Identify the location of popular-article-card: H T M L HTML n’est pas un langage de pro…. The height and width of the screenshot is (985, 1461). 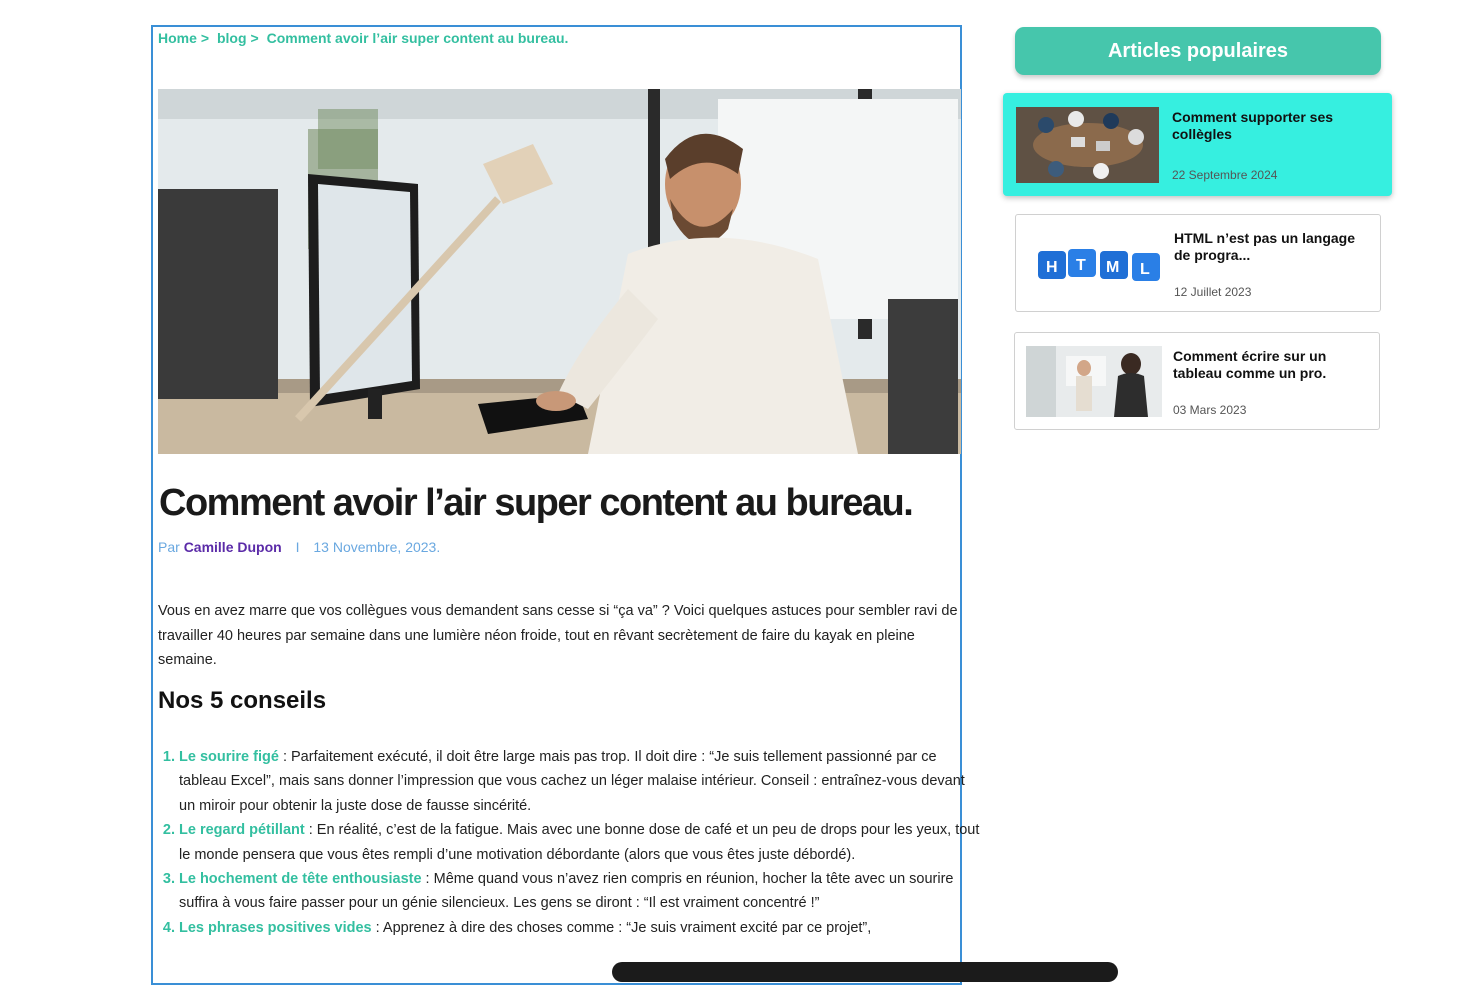
(1198, 263).